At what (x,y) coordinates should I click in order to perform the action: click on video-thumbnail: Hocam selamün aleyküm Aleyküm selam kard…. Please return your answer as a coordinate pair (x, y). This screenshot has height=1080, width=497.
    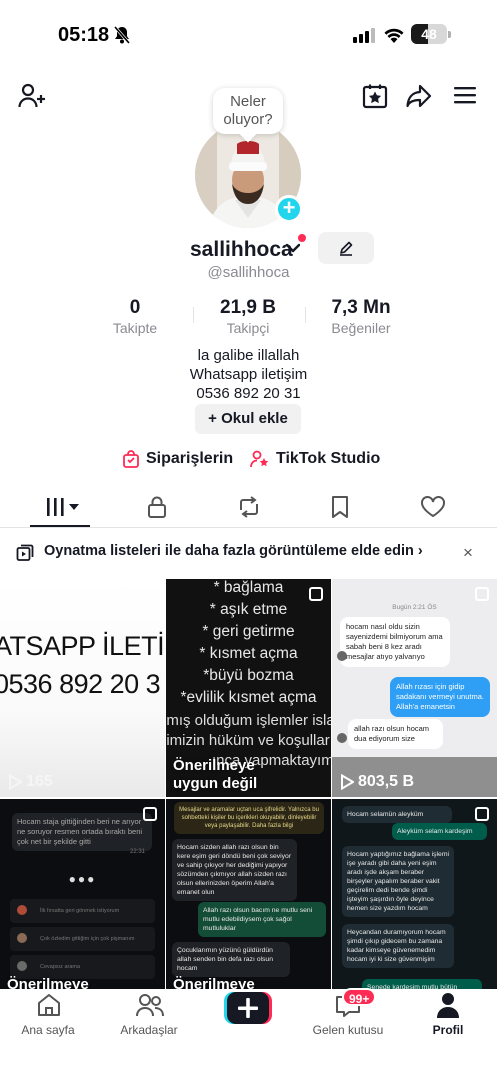
    Looking at the image, I should click on (414, 894).